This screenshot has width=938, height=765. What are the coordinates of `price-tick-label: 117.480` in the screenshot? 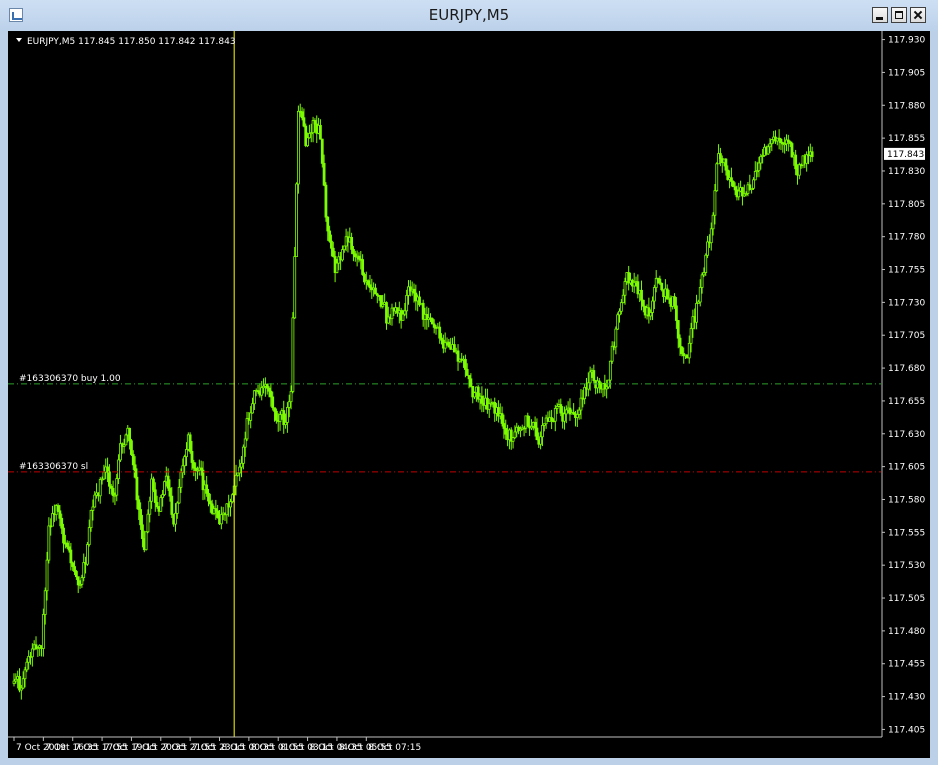 It's located at (906, 632).